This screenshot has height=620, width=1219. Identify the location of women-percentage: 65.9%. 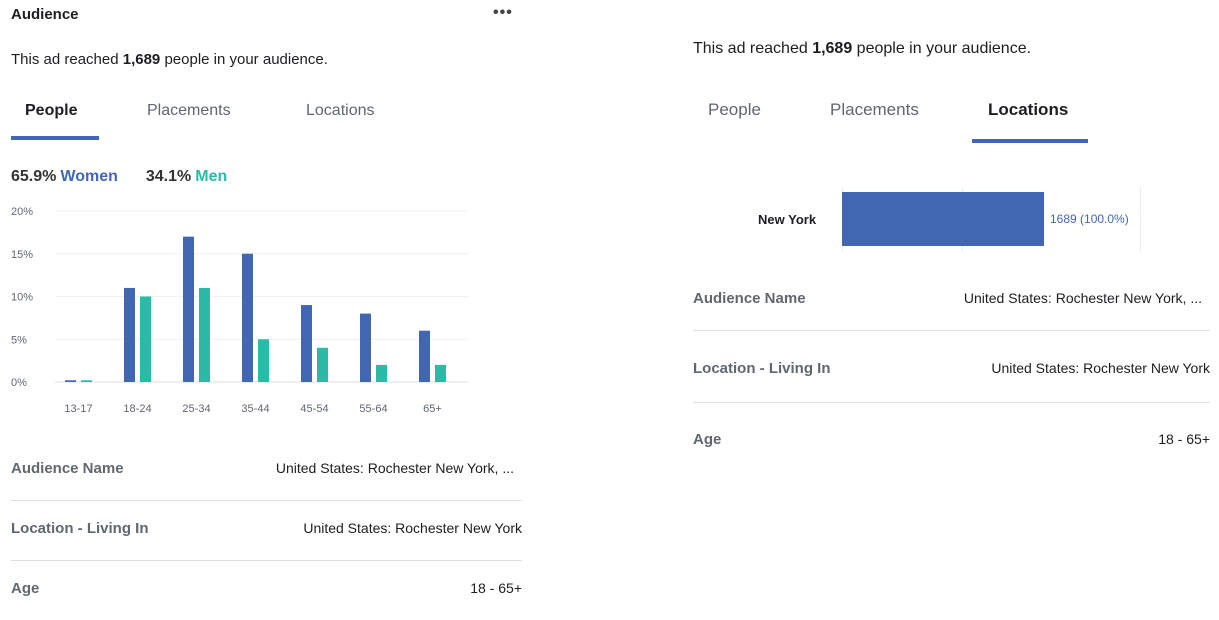
(34, 176).